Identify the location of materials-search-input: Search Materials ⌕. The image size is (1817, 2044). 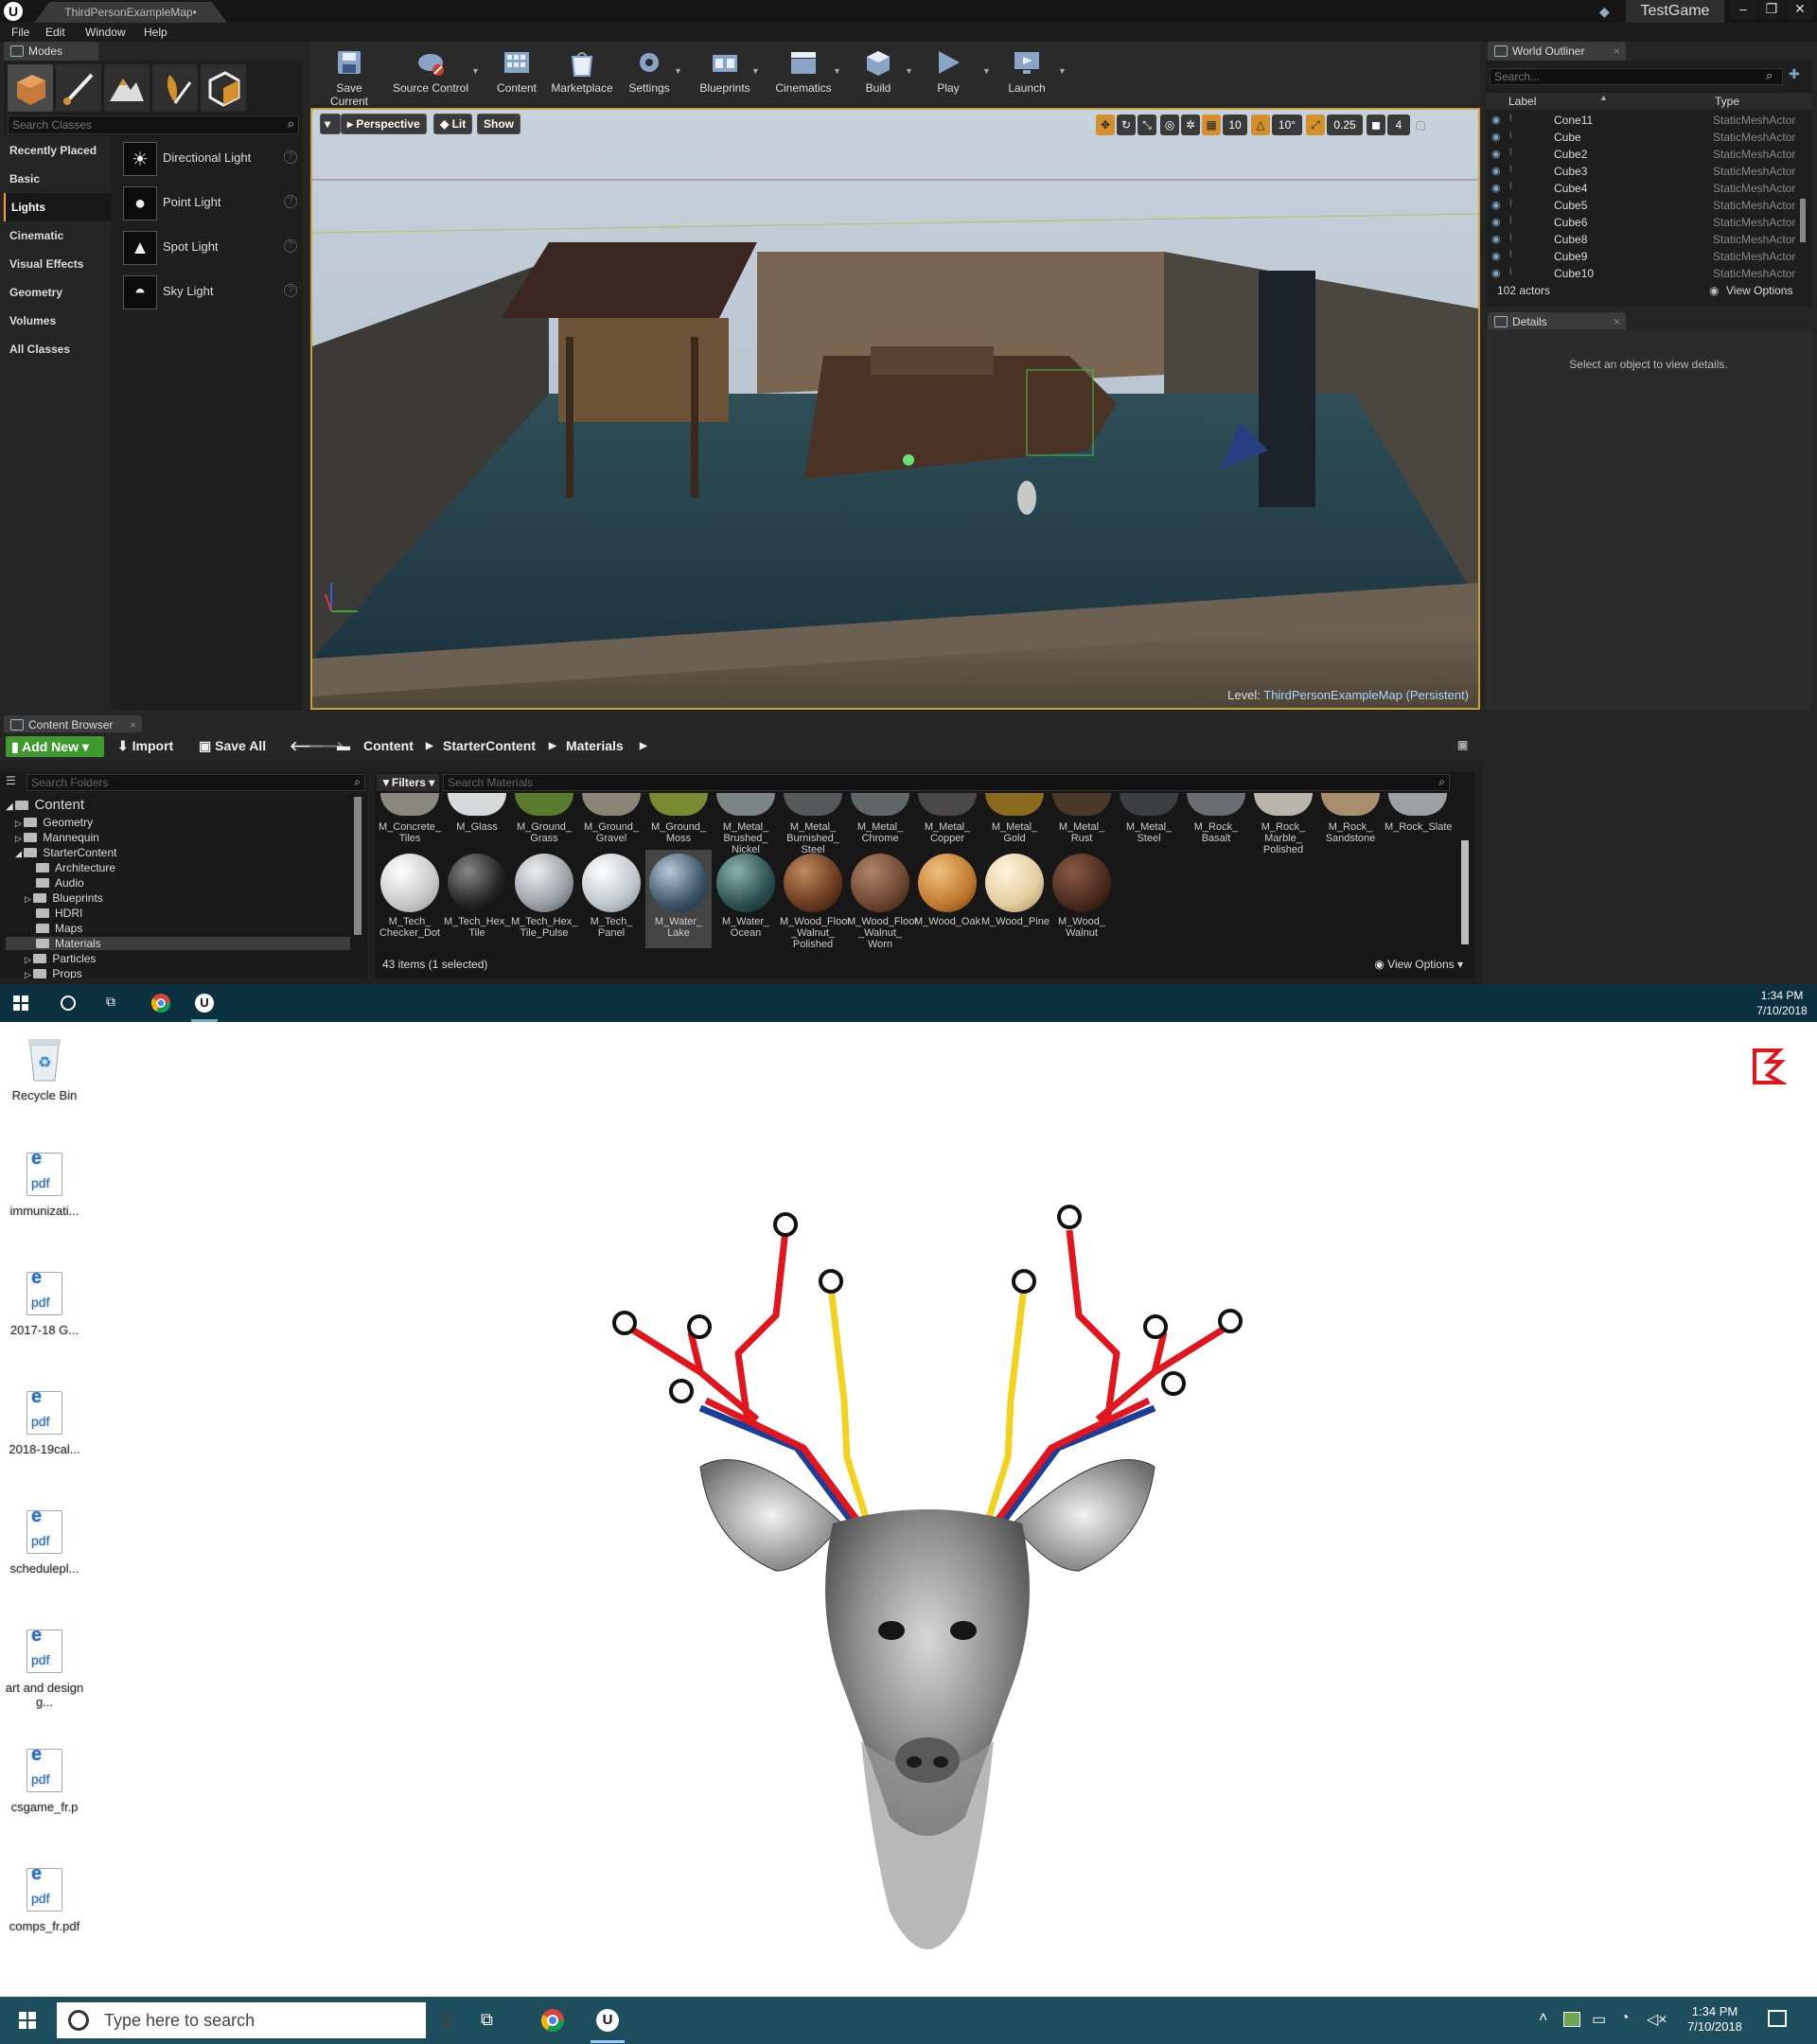
(947, 782).